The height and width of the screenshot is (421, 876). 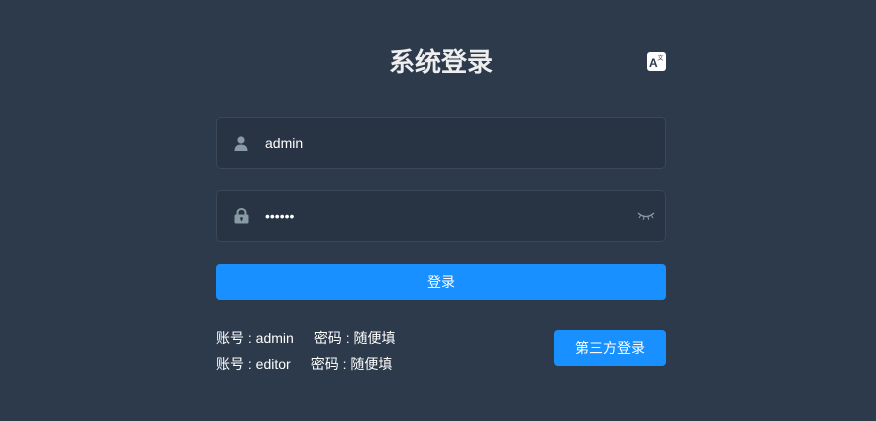 I want to click on tip-row-editor: 账号 : editor 密码 : 随便填, so click(x=304, y=364).